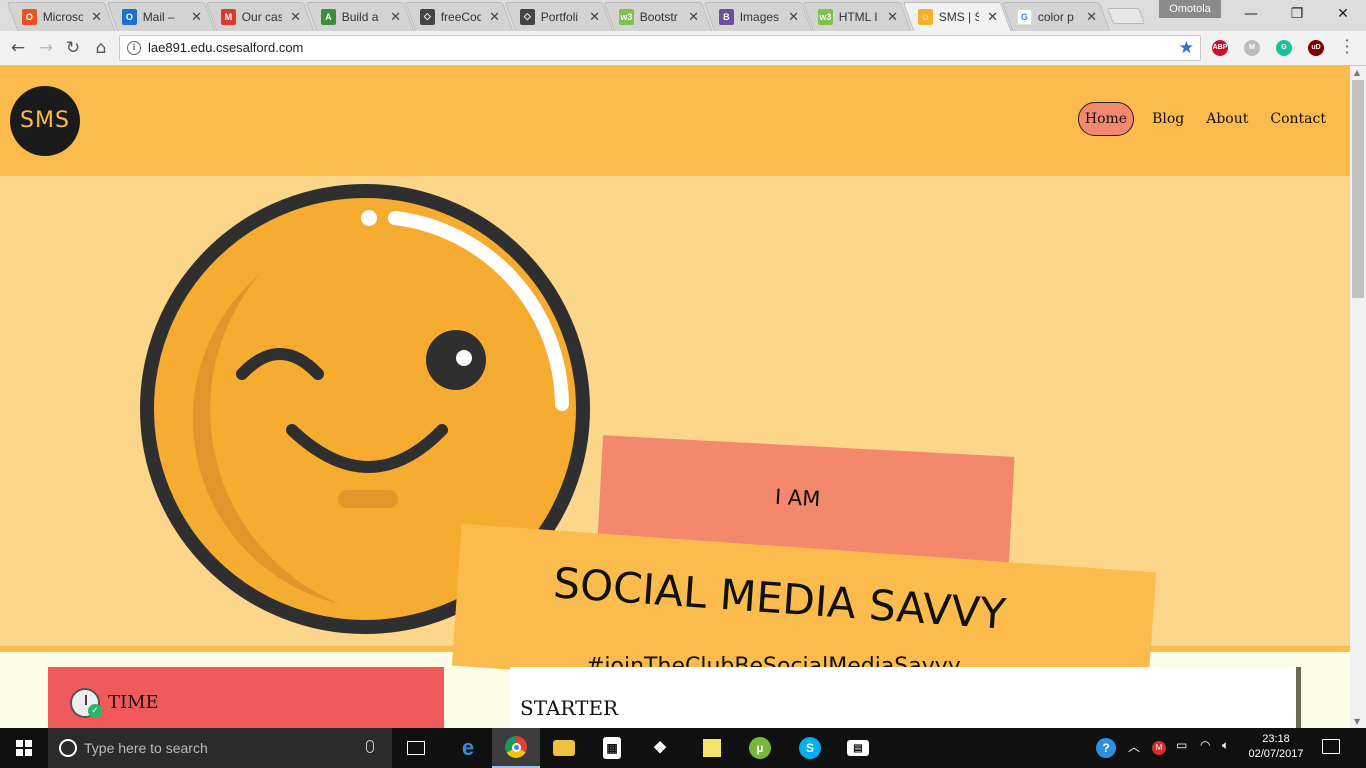 The image size is (1366, 768). What do you see at coordinates (1331, 746) in the screenshot?
I see `action-center-icon` at bounding box center [1331, 746].